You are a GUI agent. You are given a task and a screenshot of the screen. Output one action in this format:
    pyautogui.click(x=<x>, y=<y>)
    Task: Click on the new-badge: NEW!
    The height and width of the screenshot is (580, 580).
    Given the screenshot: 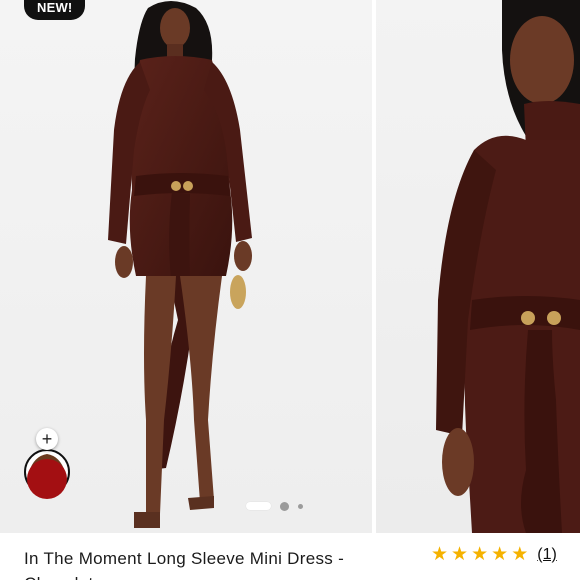 What is the action you would take?
    pyautogui.click(x=55, y=10)
    